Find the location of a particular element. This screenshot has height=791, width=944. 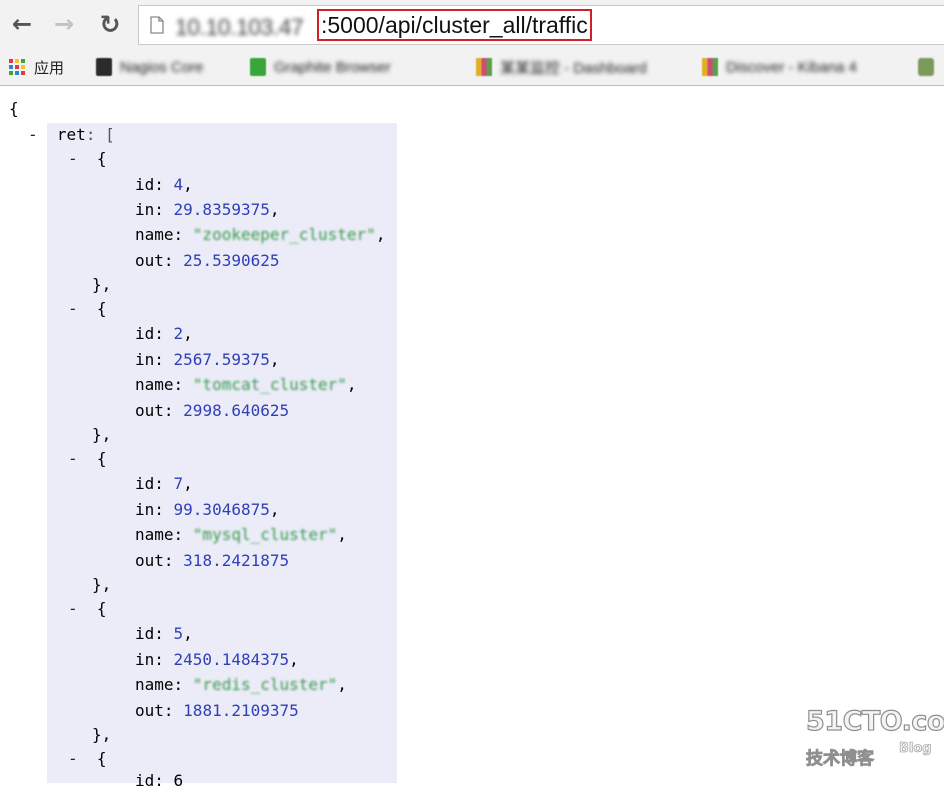

field-name: name: "mysql_cluster", is located at coordinates (241, 534).